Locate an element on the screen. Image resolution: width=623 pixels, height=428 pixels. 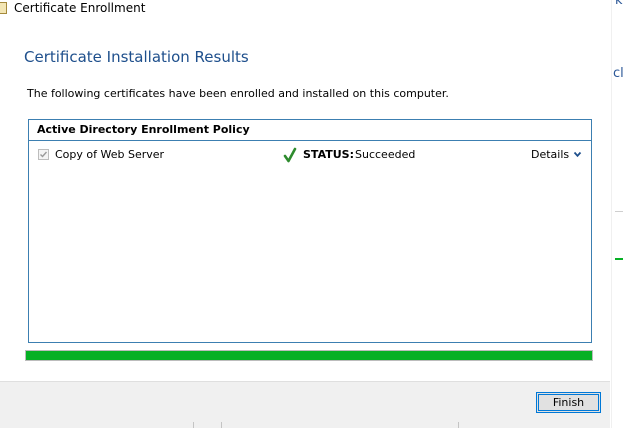
certificate-name: Copy of Web Server is located at coordinates (110, 154).